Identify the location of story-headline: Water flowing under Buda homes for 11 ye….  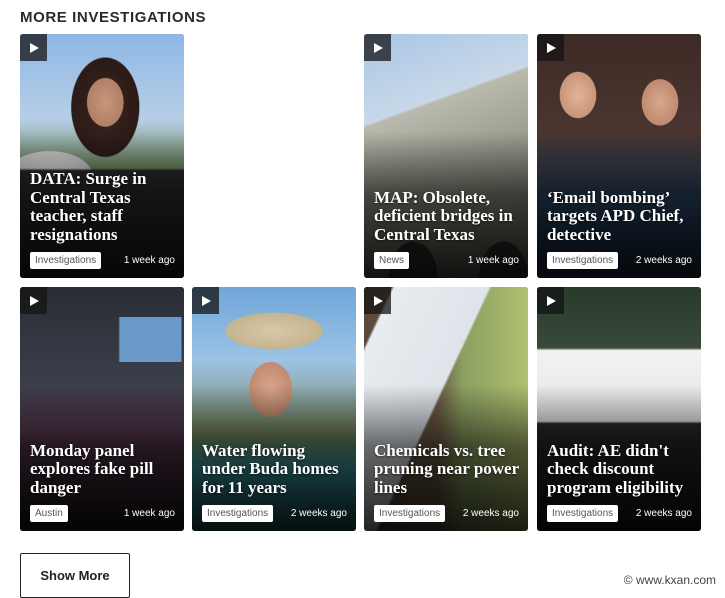
(275, 469).